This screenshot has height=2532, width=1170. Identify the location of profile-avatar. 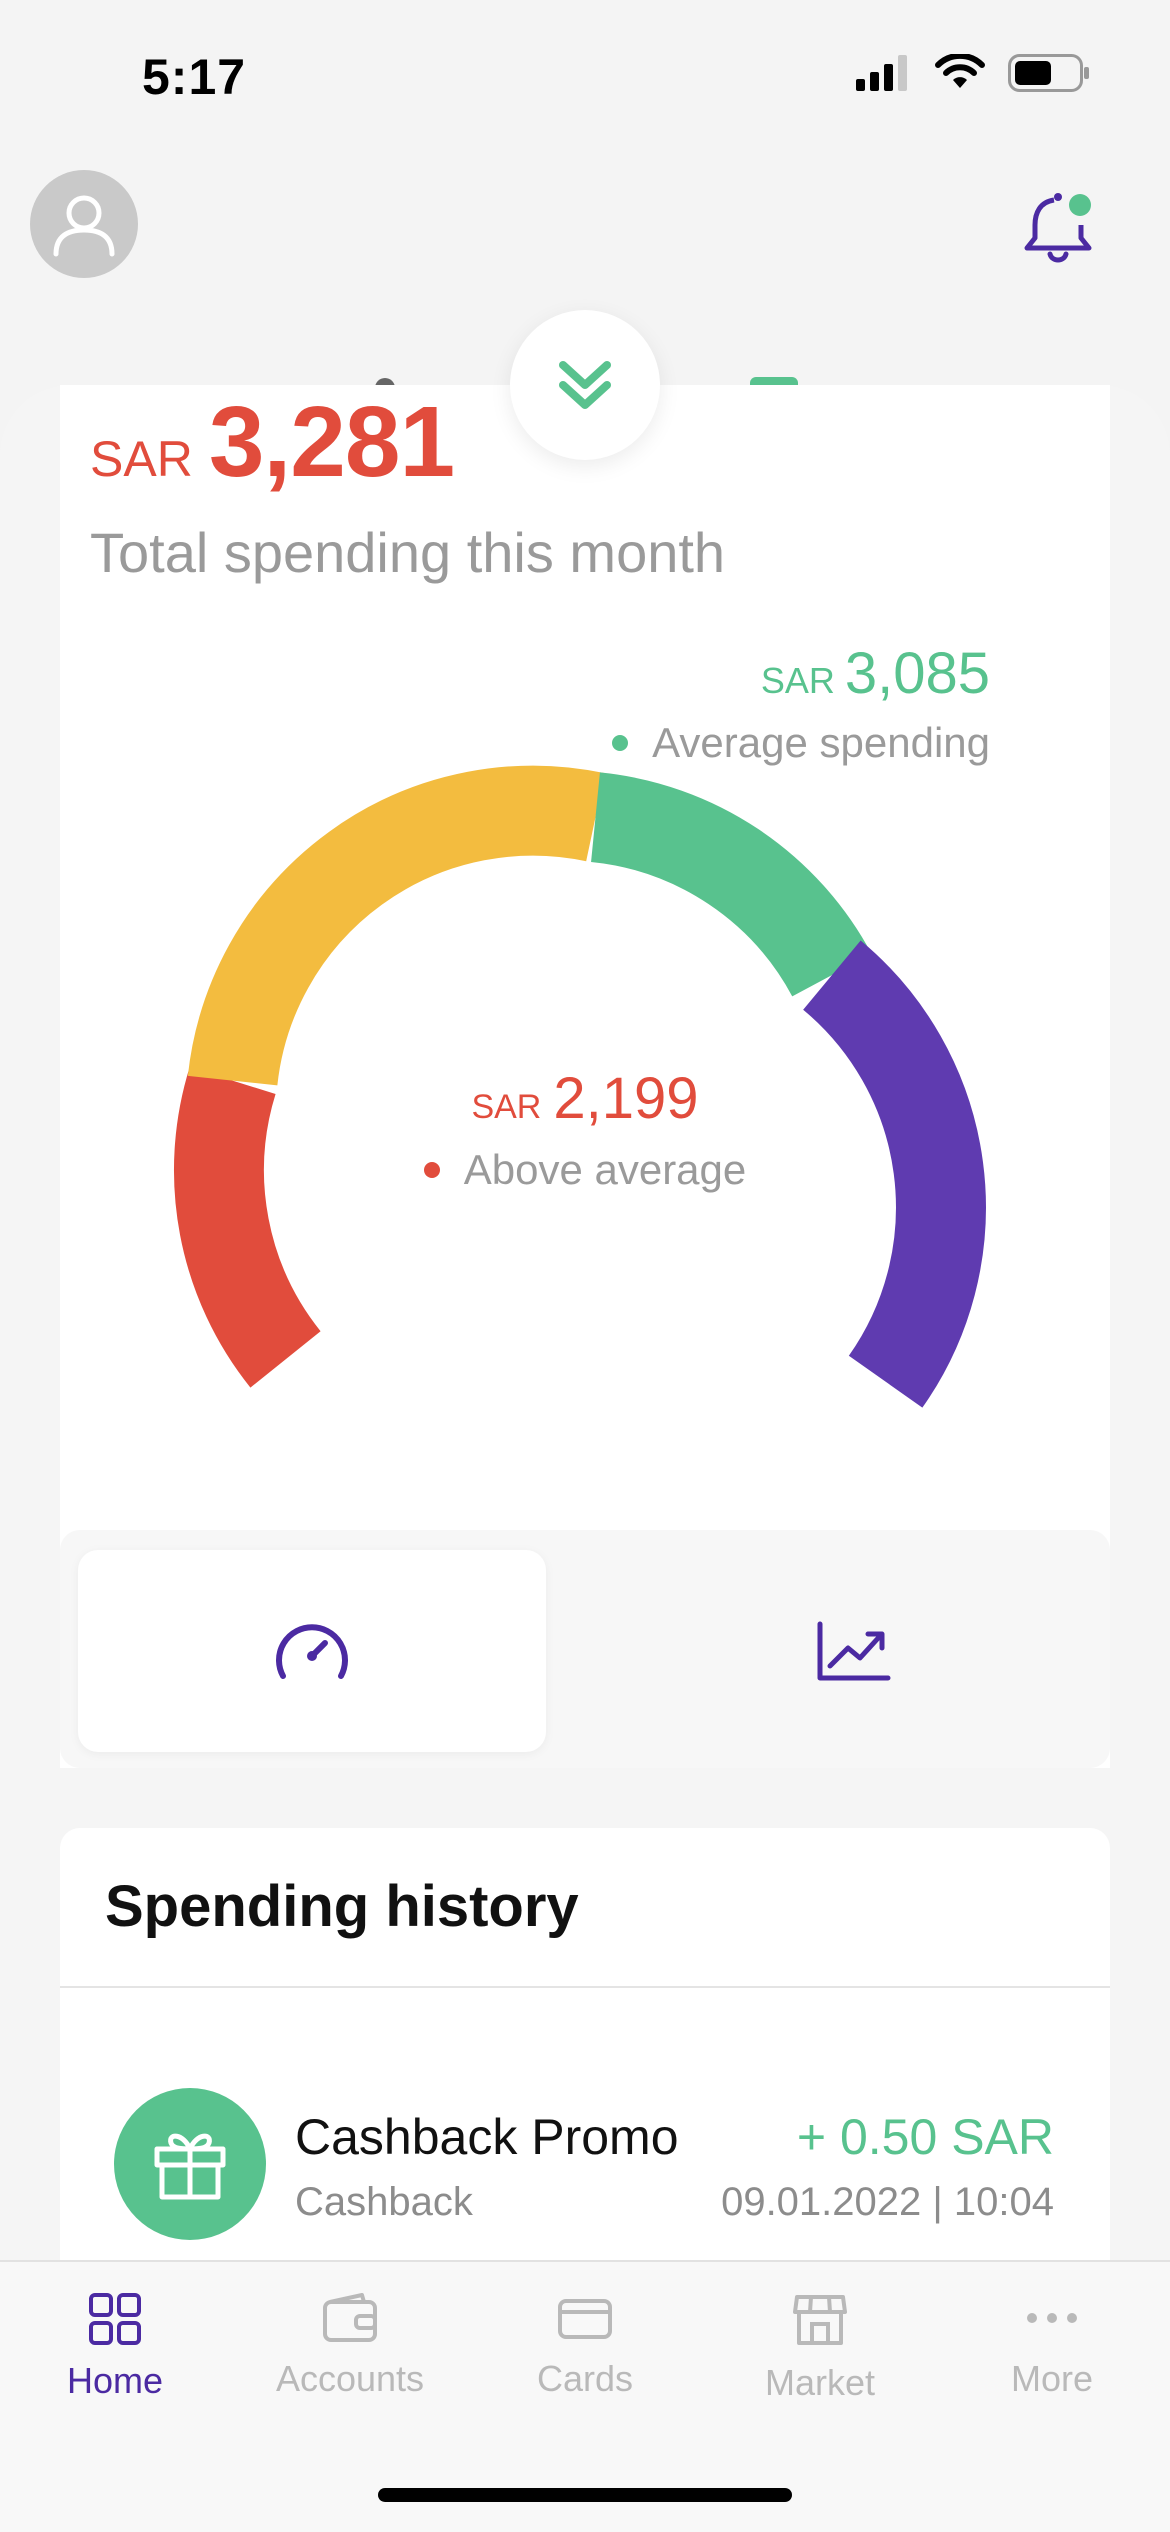
(84, 224).